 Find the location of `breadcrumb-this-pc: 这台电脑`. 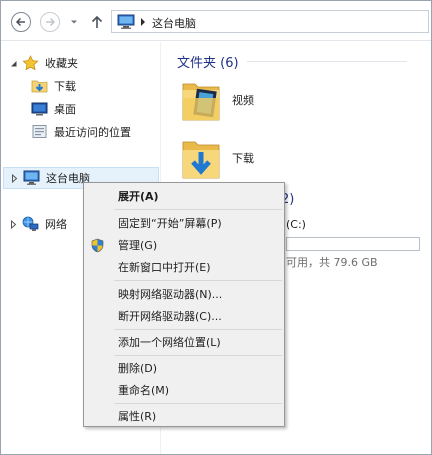

breadcrumb-this-pc: 这台电脑 is located at coordinates (174, 23).